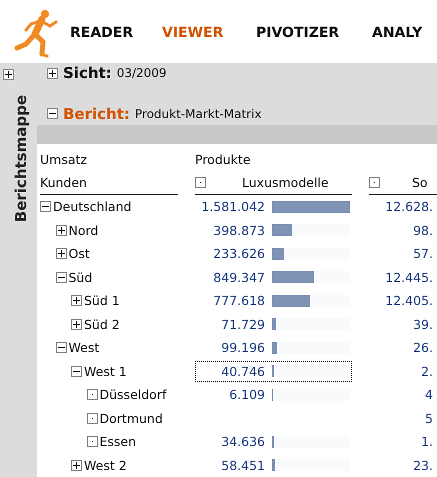 The width and height of the screenshot is (437, 477). Describe the element at coordinates (105, 465) in the screenshot. I see `tree-label: West 2` at that location.